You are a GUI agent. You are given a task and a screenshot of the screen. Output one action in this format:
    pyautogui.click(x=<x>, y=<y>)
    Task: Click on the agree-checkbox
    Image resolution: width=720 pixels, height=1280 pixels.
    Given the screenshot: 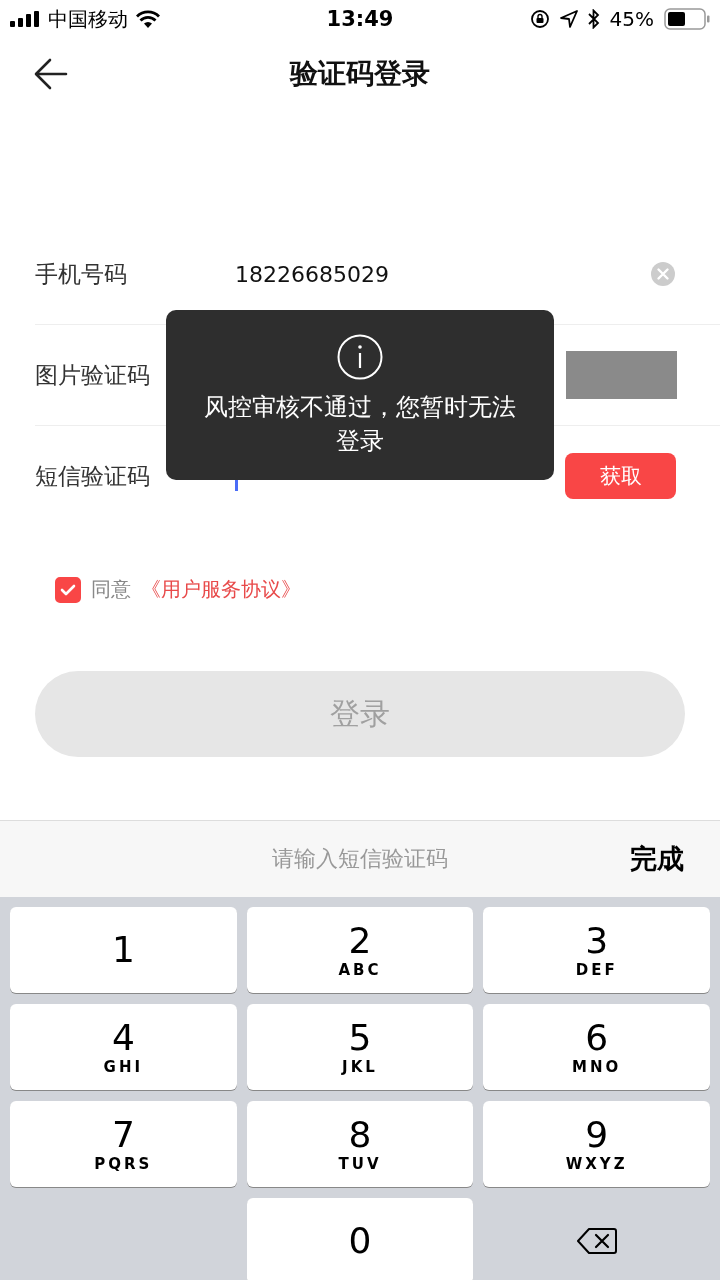 What is the action you would take?
    pyautogui.click(x=68, y=589)
    